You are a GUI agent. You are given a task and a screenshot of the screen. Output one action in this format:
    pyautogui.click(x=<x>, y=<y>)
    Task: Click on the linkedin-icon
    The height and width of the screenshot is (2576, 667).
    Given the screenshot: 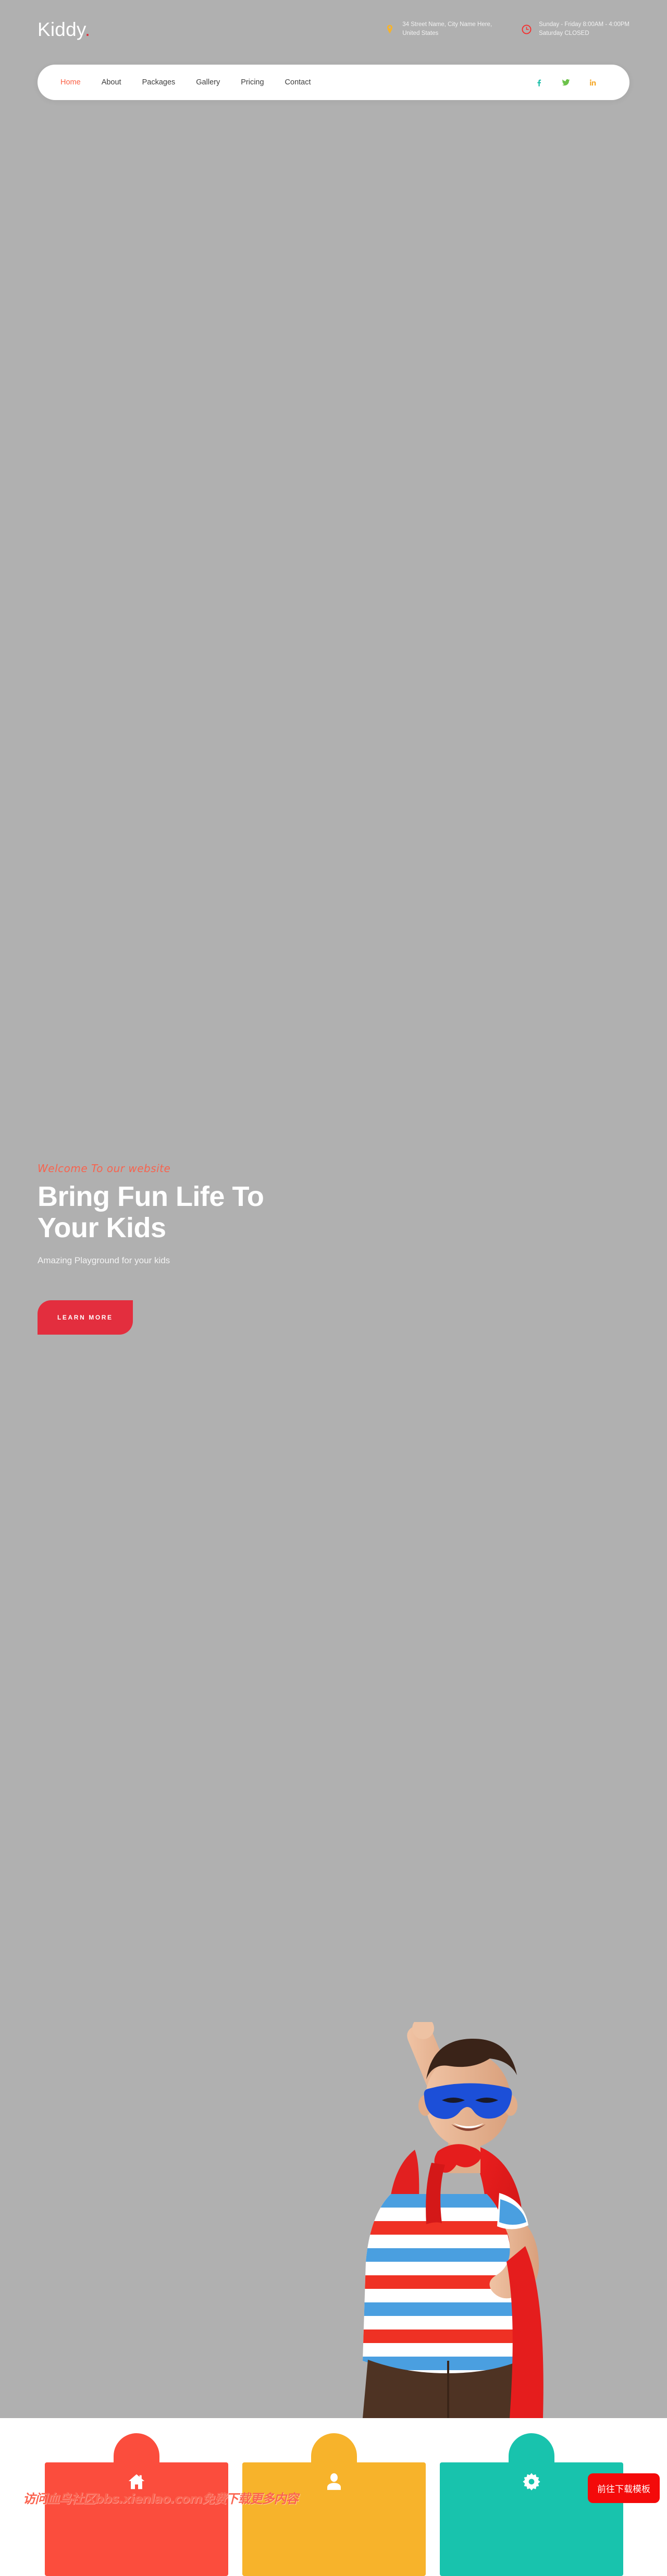 What is the action you would take?
    pyautogui.click(x=593, y=82)
    